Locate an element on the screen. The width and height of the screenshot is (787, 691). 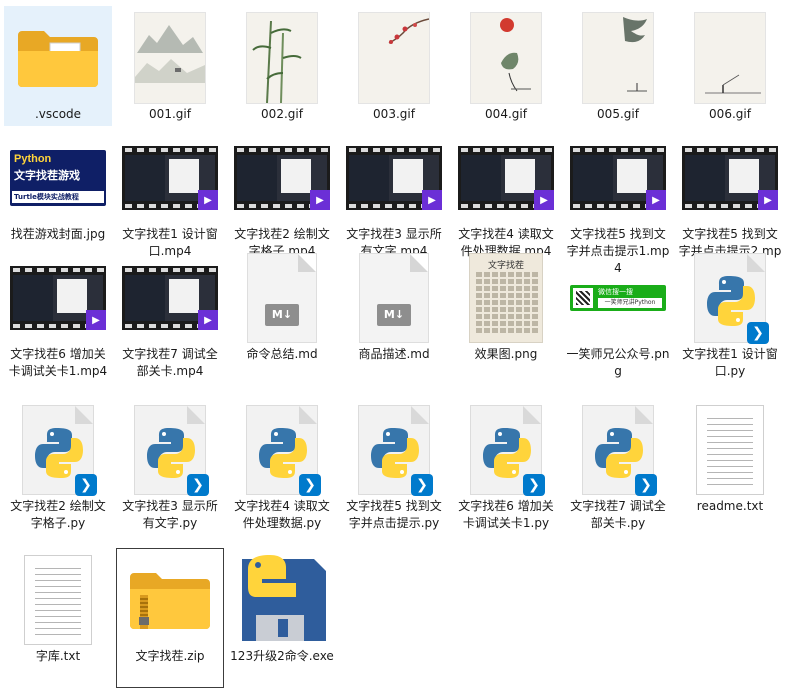
file-name-label: 文字找茬2 绘制文字格子.py is located at coordinates (58, 514).